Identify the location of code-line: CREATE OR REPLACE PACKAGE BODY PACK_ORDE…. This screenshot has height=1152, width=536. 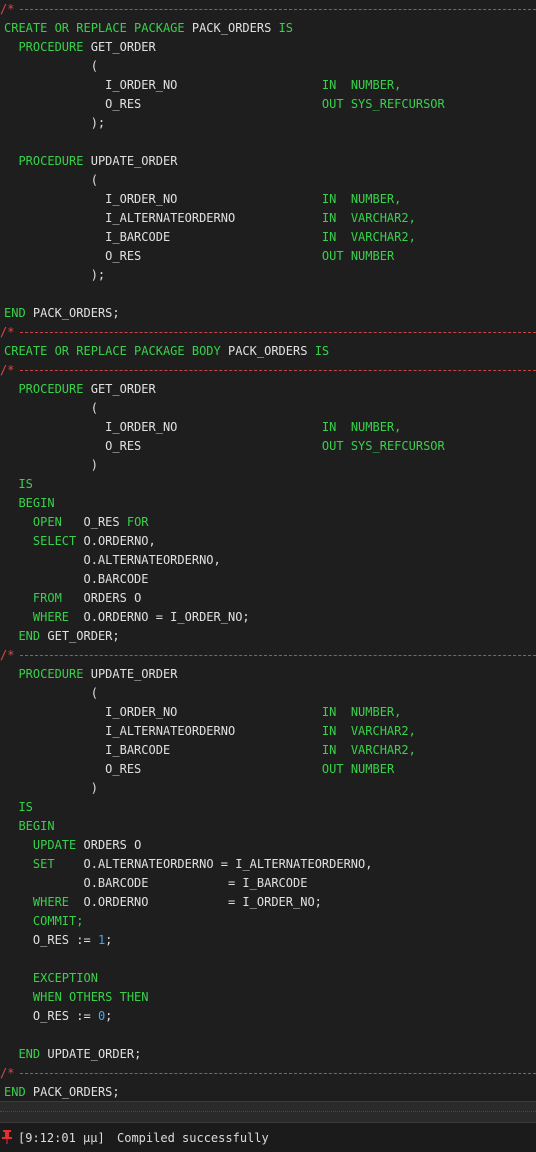
(167, 351).